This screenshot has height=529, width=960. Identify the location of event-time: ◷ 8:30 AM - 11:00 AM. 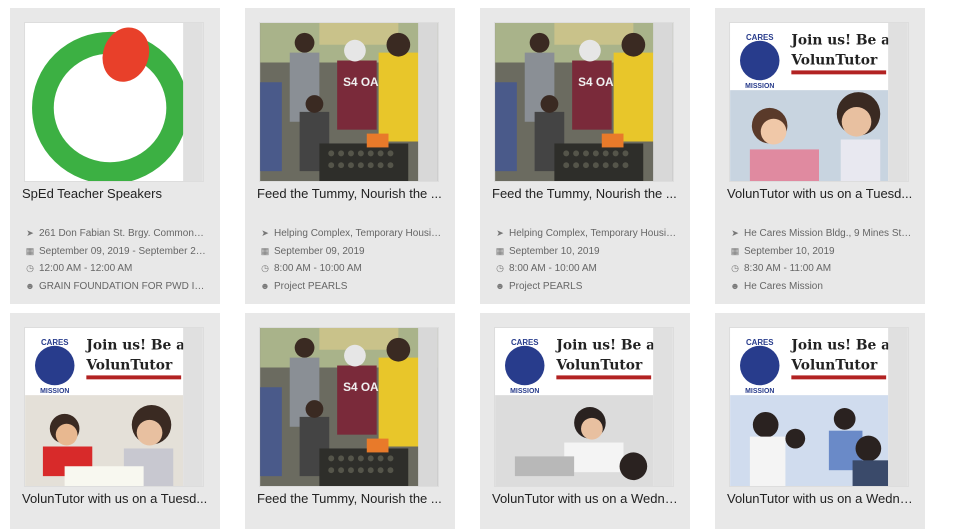
(821, 269).